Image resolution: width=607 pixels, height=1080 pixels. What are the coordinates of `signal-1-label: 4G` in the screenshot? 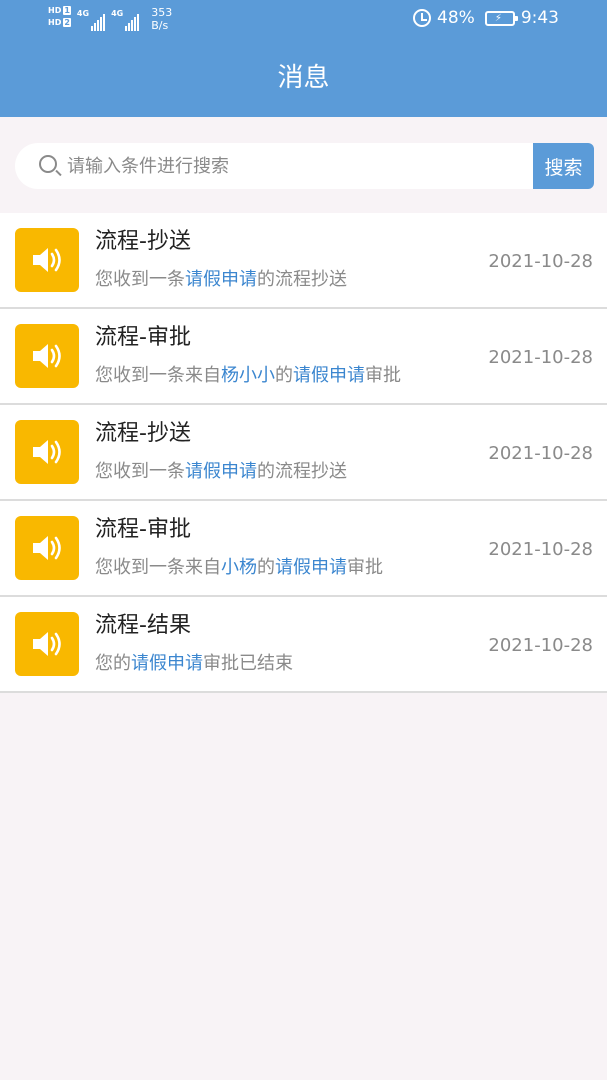 It's located at (83, 13).